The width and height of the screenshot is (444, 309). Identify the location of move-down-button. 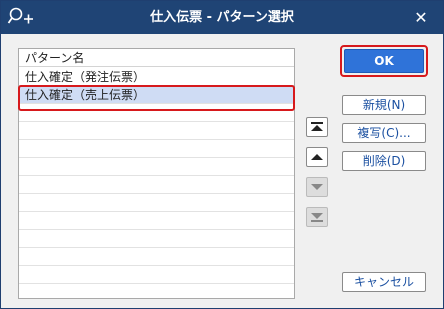
(317, 187).